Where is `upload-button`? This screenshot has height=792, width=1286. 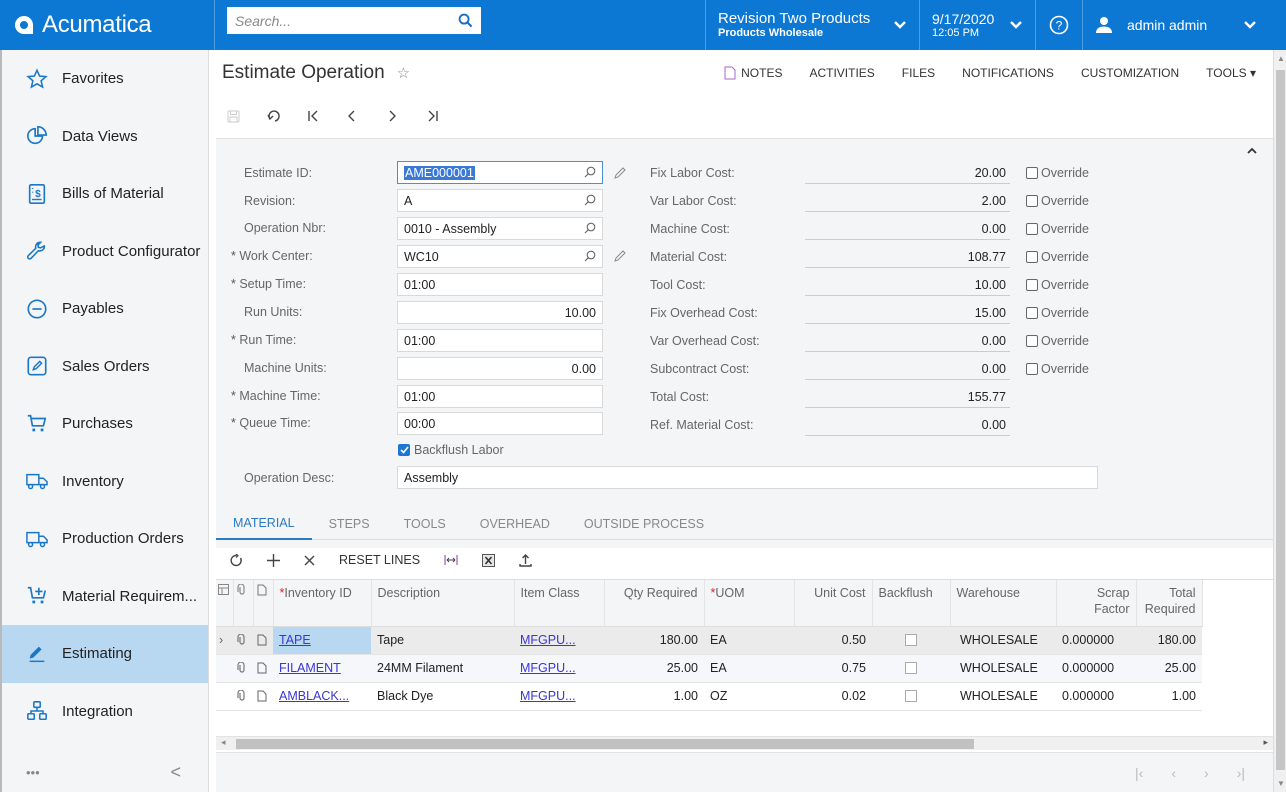 upload-button is located at coordinates (525, 560).